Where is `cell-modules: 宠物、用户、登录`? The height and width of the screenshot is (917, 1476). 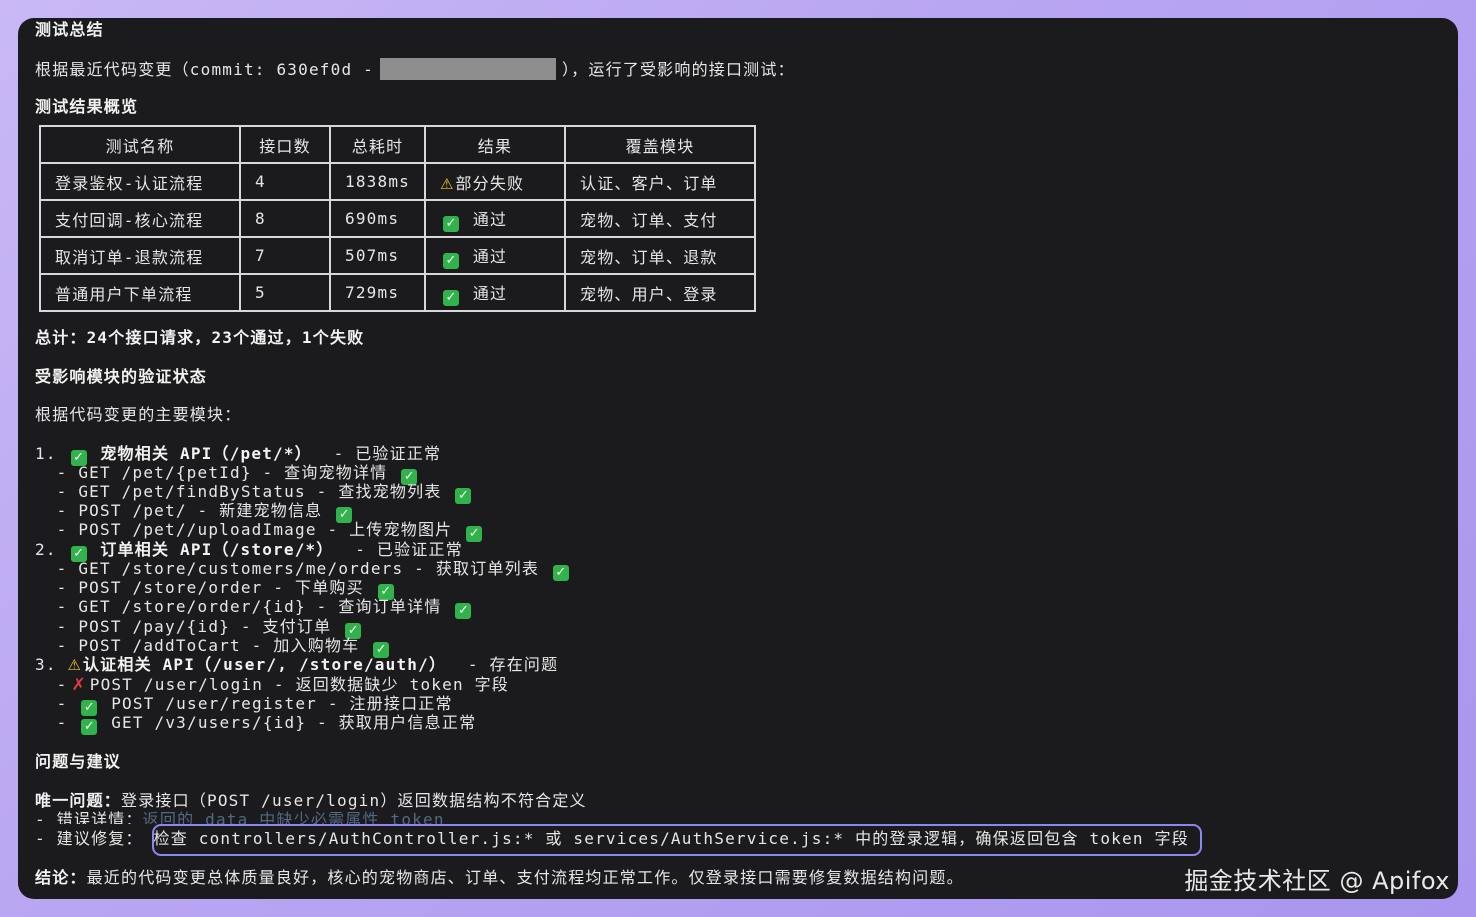 cell-modules: 宠物、用户、登录 is located at coordinates (660, 292).